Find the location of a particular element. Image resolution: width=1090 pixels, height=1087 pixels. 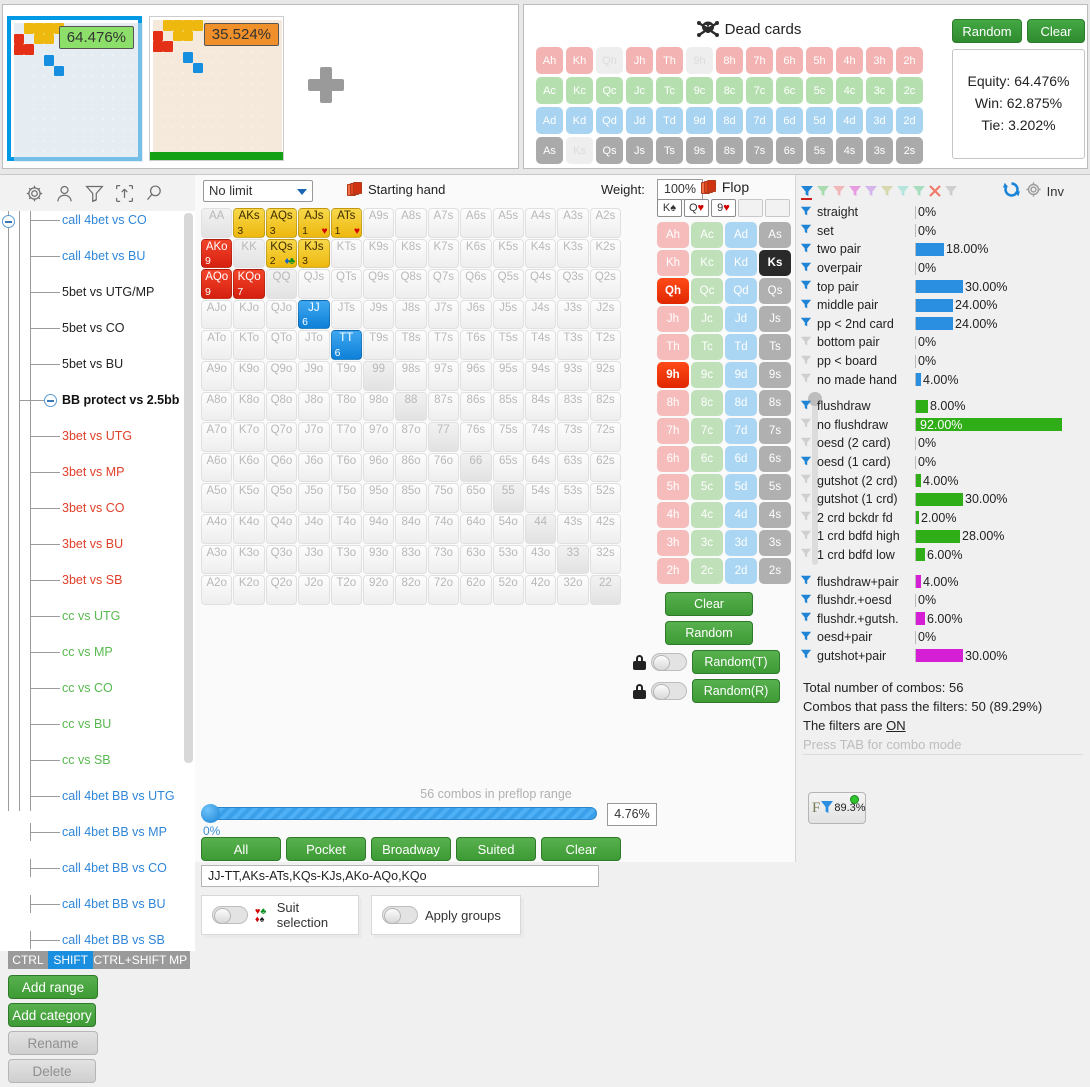

matrix-cell-ATs: ATs 1 ♥ is located at coordinates (346, 223).